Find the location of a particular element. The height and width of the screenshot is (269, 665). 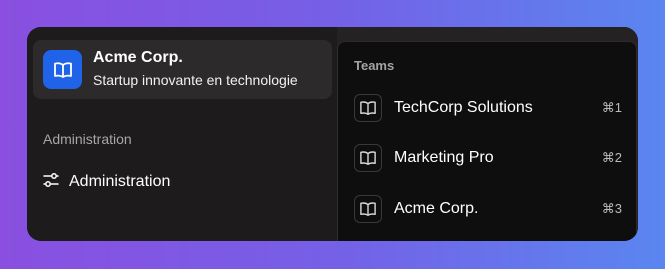

team-item-techcorp: TechCorp Solutions ⌘1 is located at coordinates (488, 108).